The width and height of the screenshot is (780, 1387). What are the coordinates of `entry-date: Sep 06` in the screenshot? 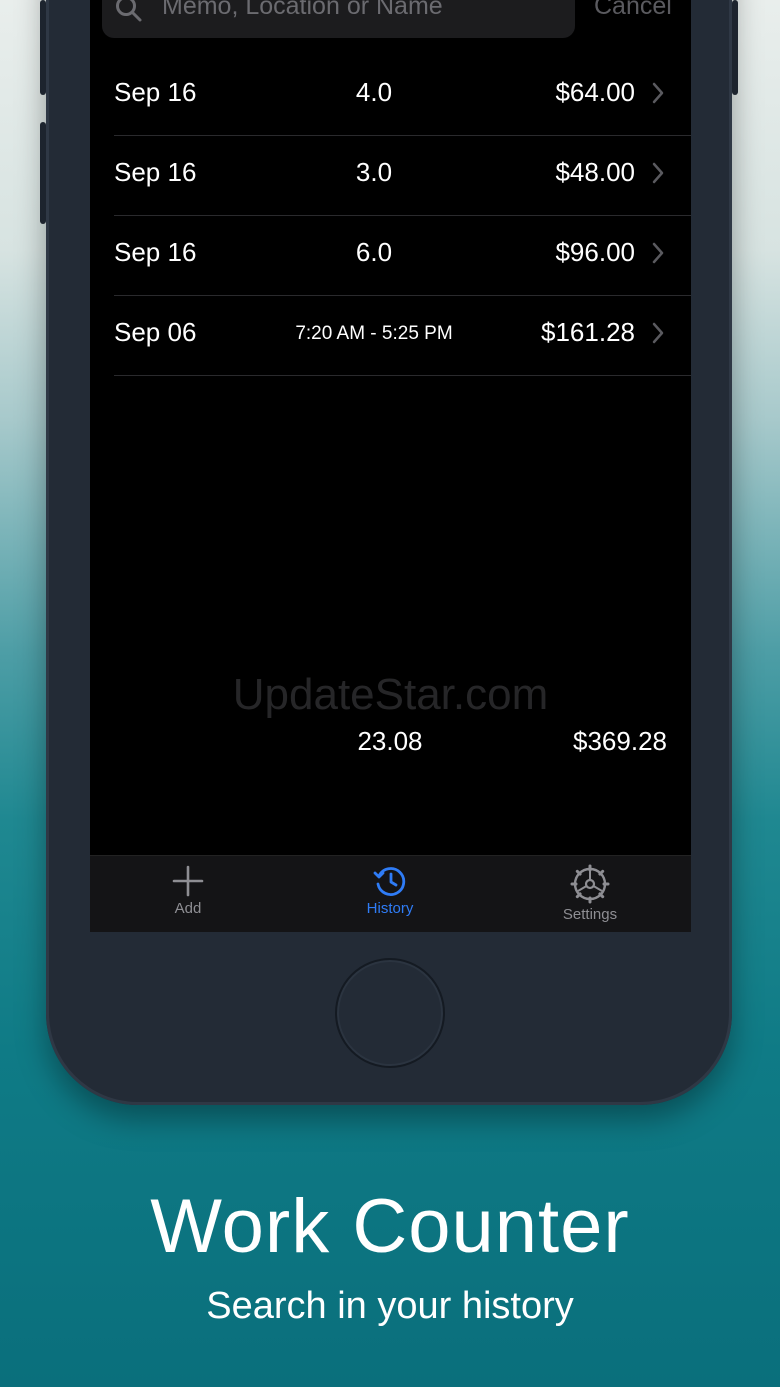 It's located at (155, 332).